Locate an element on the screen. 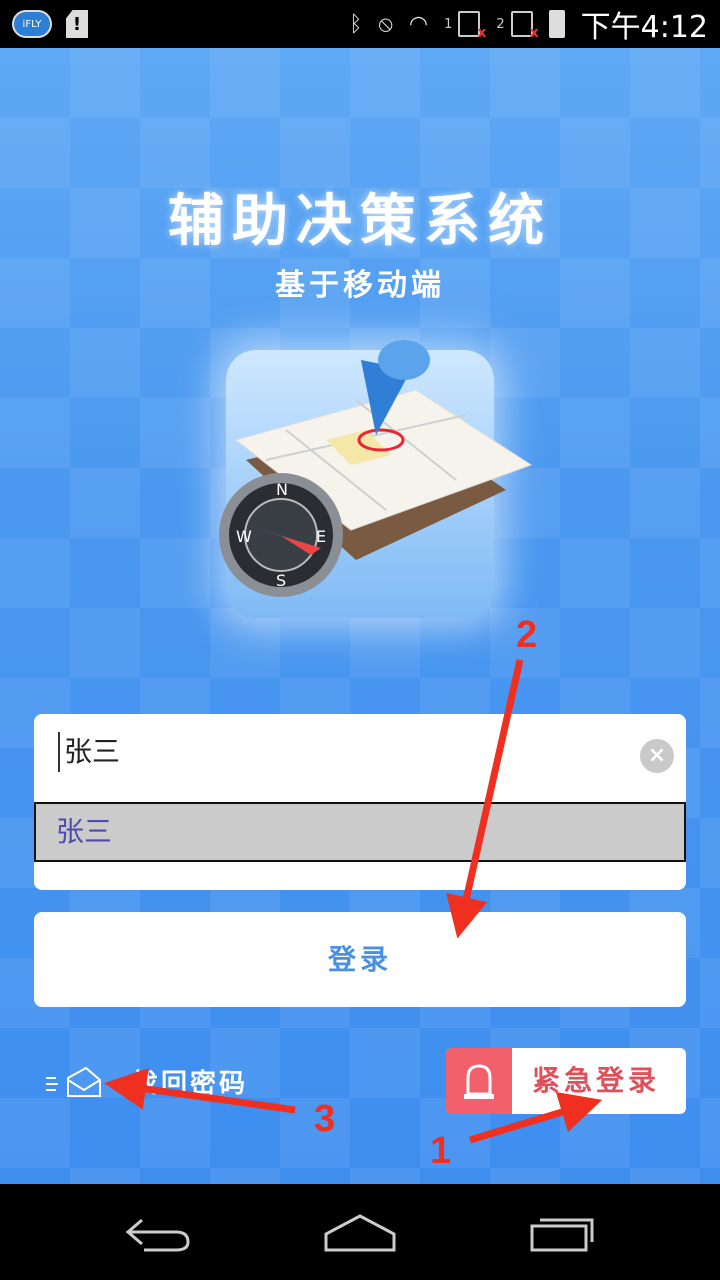  recent-apps-icon is located at coordinates (563, 1232).